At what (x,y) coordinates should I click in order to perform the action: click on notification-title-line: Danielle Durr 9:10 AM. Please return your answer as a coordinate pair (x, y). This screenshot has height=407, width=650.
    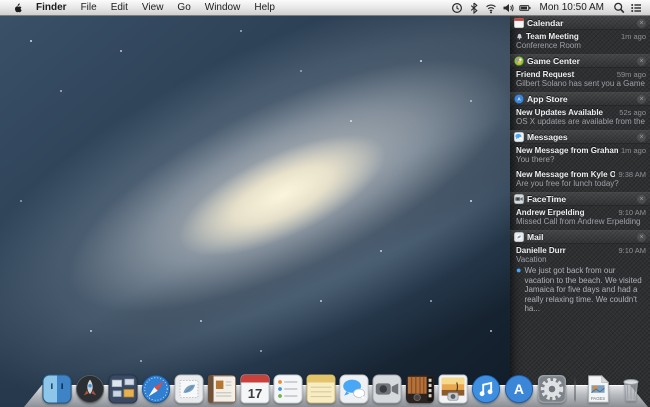
    Looking at the image, I should click on (581, 250).